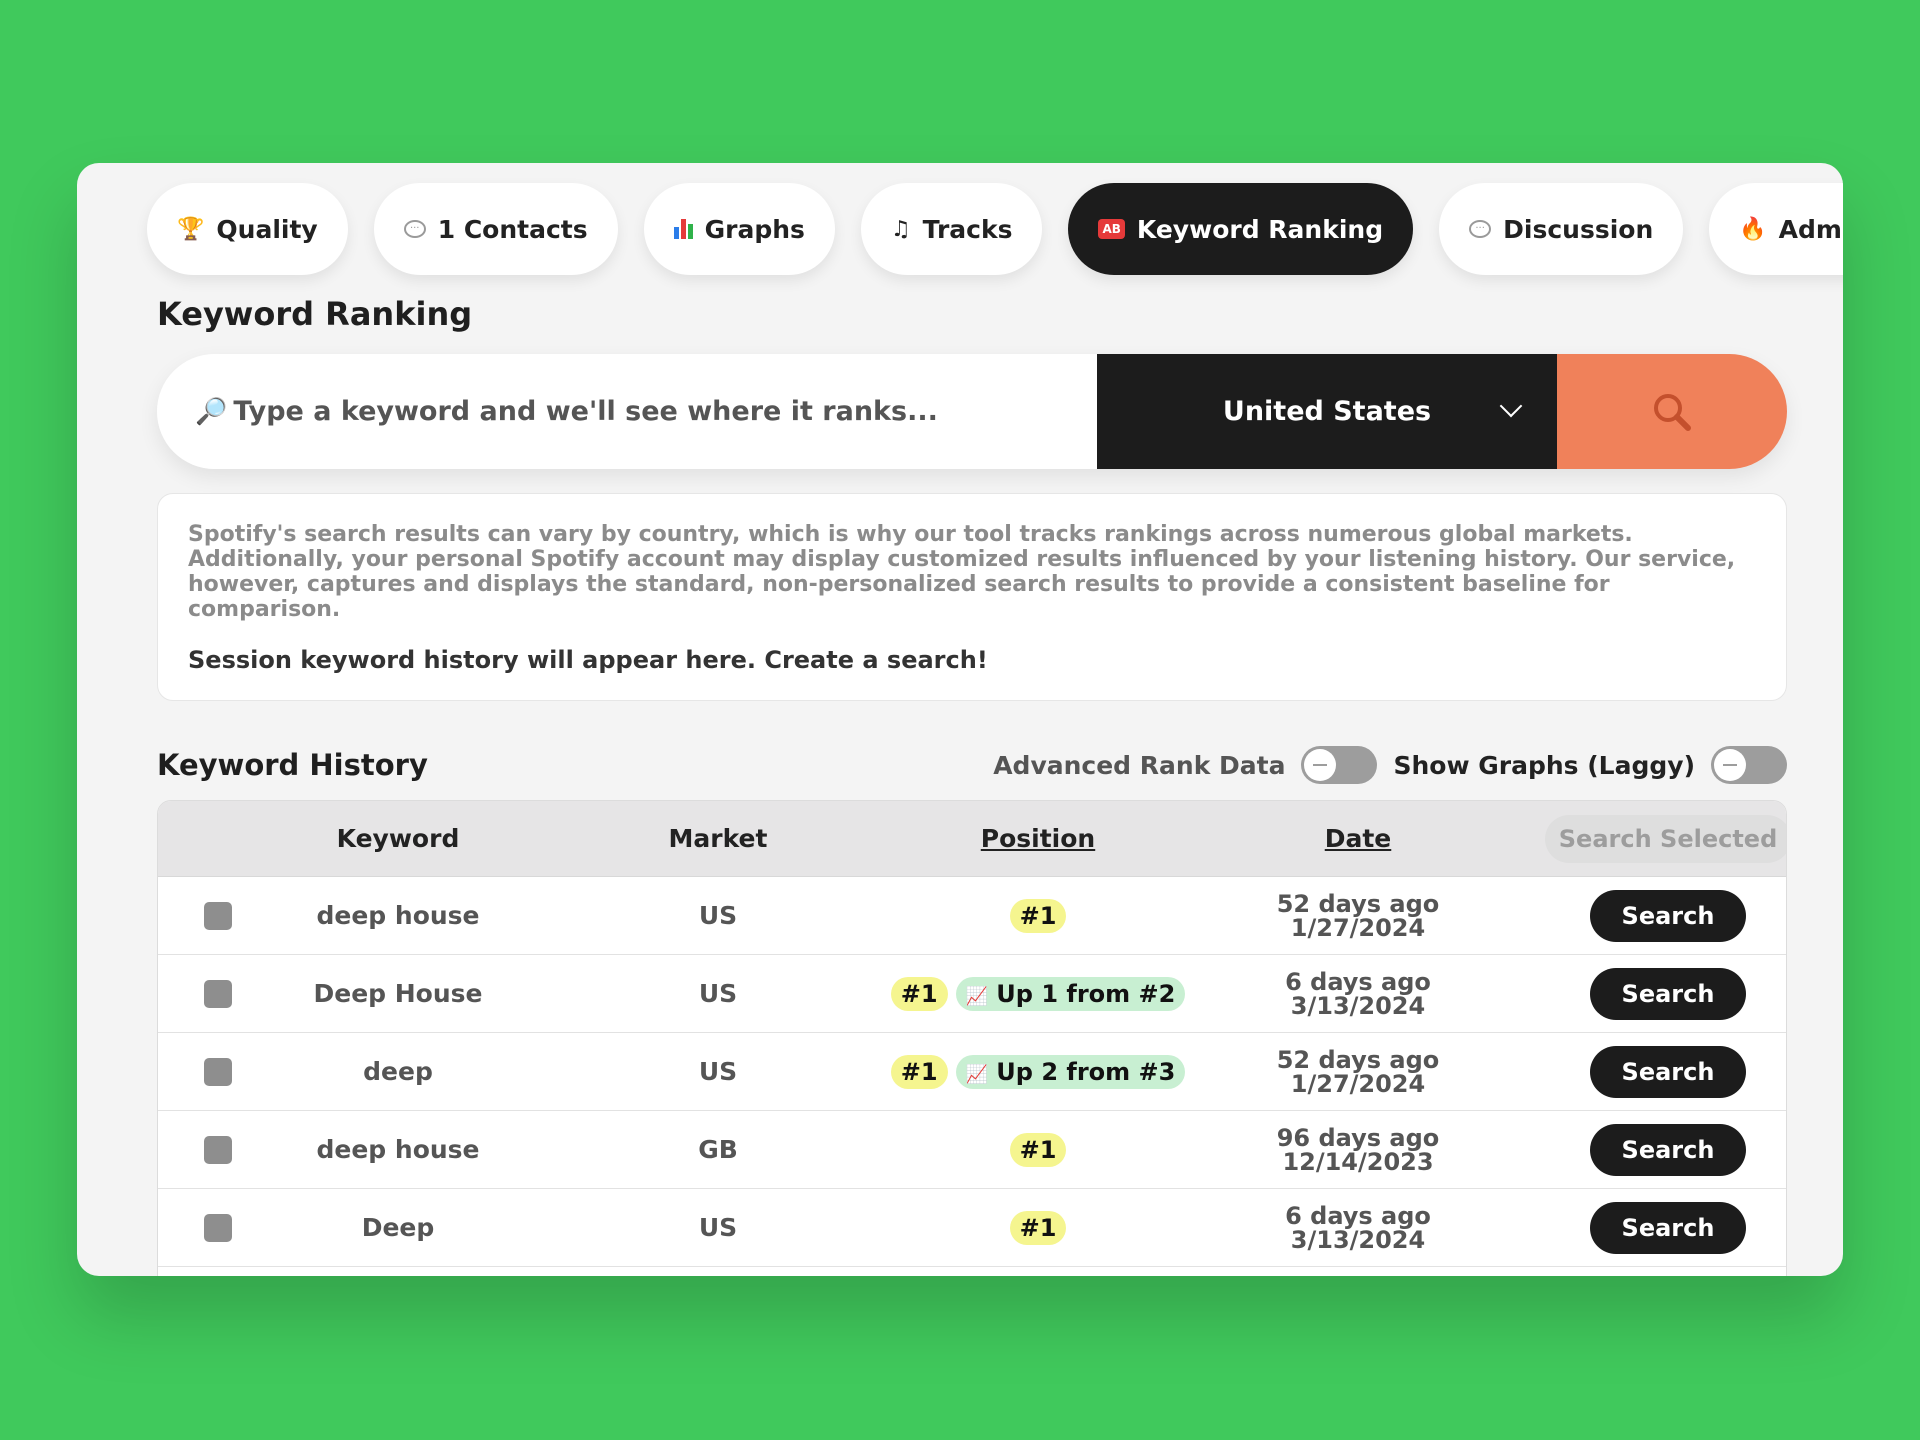  I want to click on header-date-sort: Date, so click(1358, 838).